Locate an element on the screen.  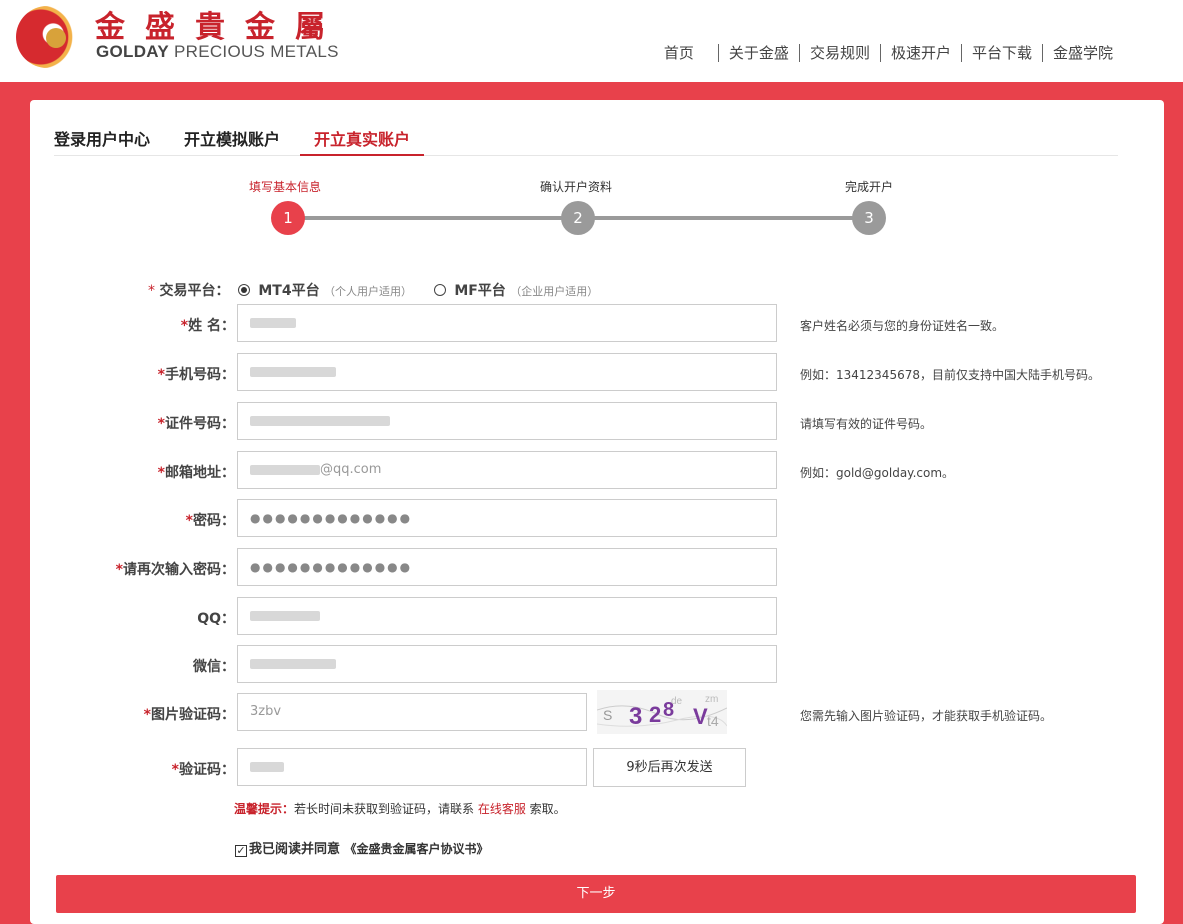
platform-mf-note: （企业用户适用） is located at coordinates (554, 291).